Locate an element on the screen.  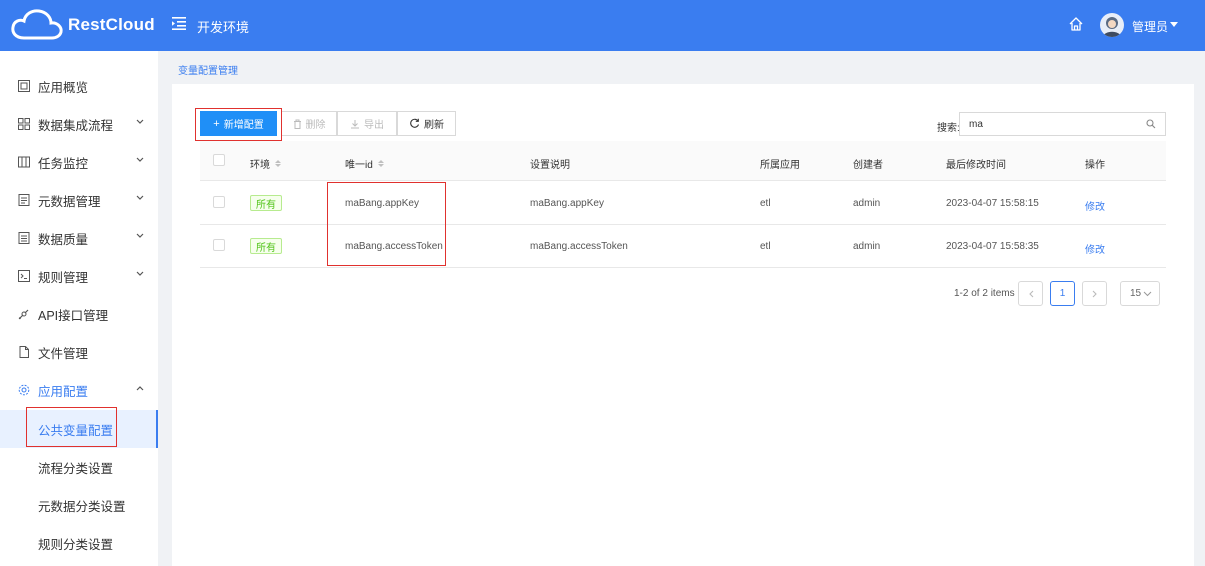
page-size-select: 15 is located at coordinates (1140, 293).